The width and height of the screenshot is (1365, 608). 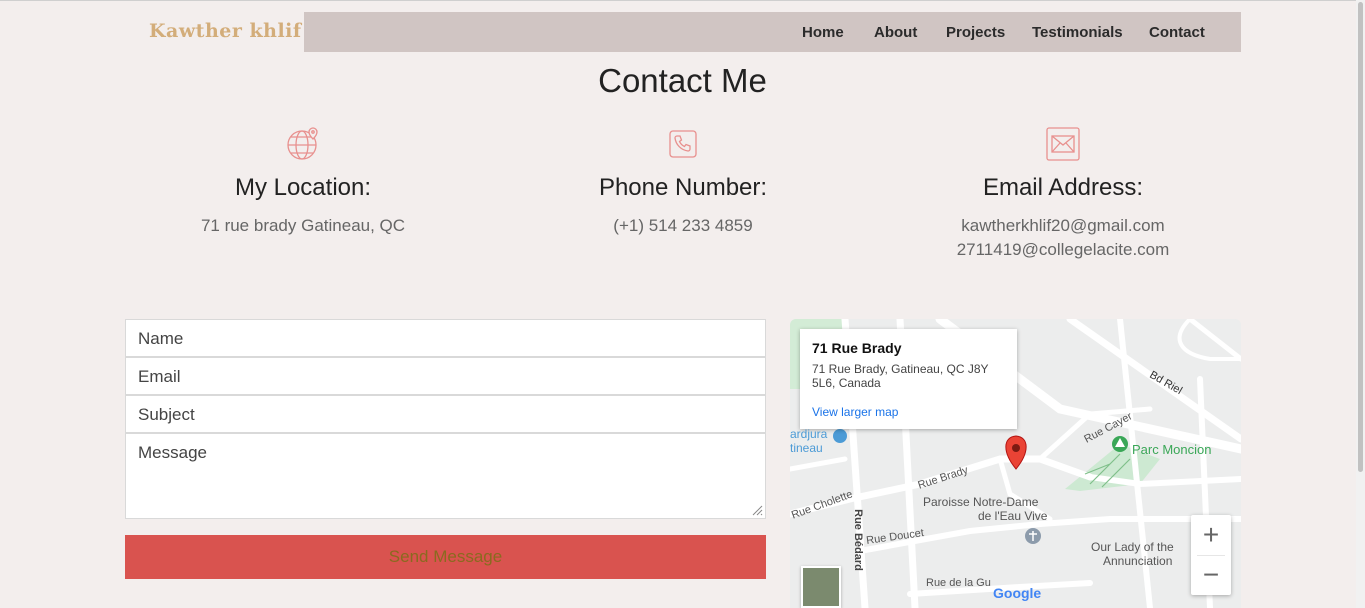 What do you see at coordinates (1017, 593) in the screenshot?
I see `google-logo: Google` at bounding box center [1017, 593].